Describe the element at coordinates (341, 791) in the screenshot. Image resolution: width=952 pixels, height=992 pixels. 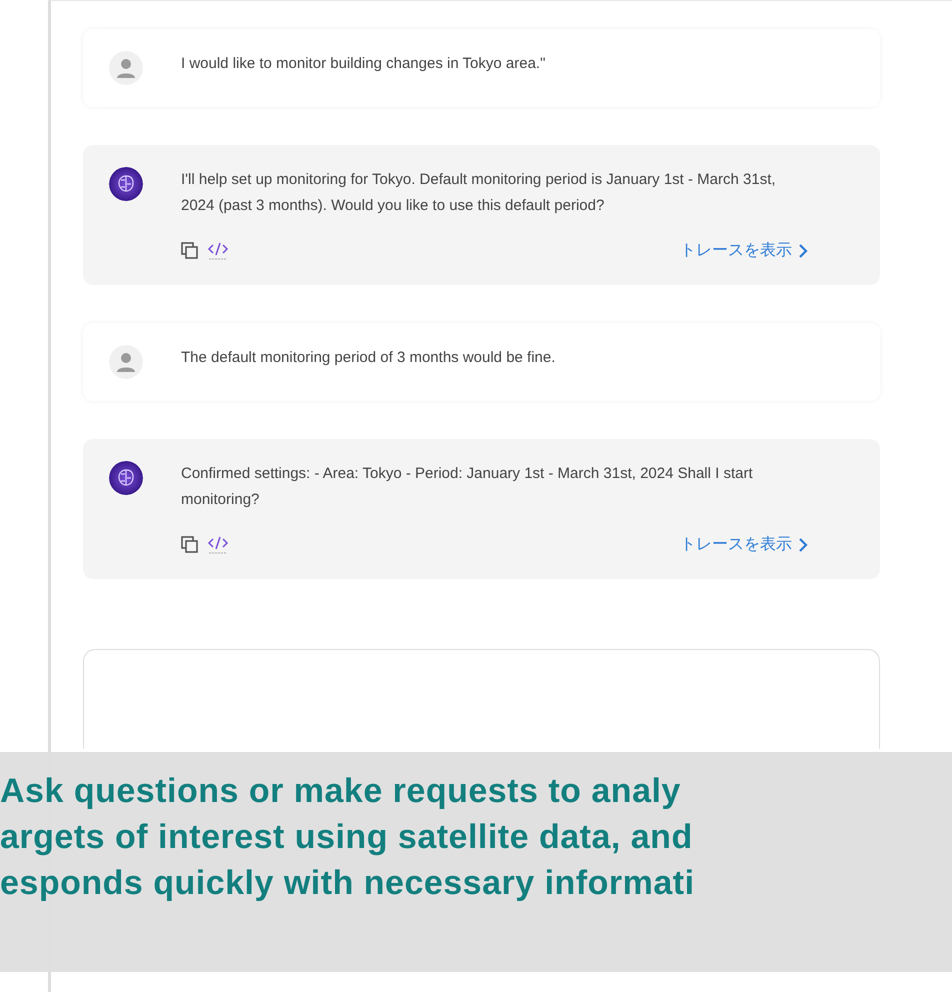
I see `caption-line: Ask questions or make requests to analy` at that location.